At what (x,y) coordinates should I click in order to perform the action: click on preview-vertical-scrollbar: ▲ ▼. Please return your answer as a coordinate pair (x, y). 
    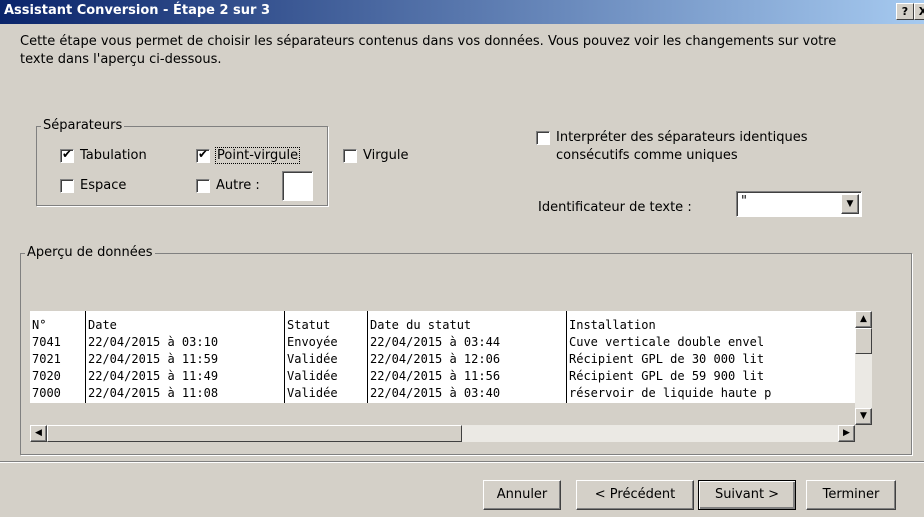
    Looking at the image, I should click on (863, 368).